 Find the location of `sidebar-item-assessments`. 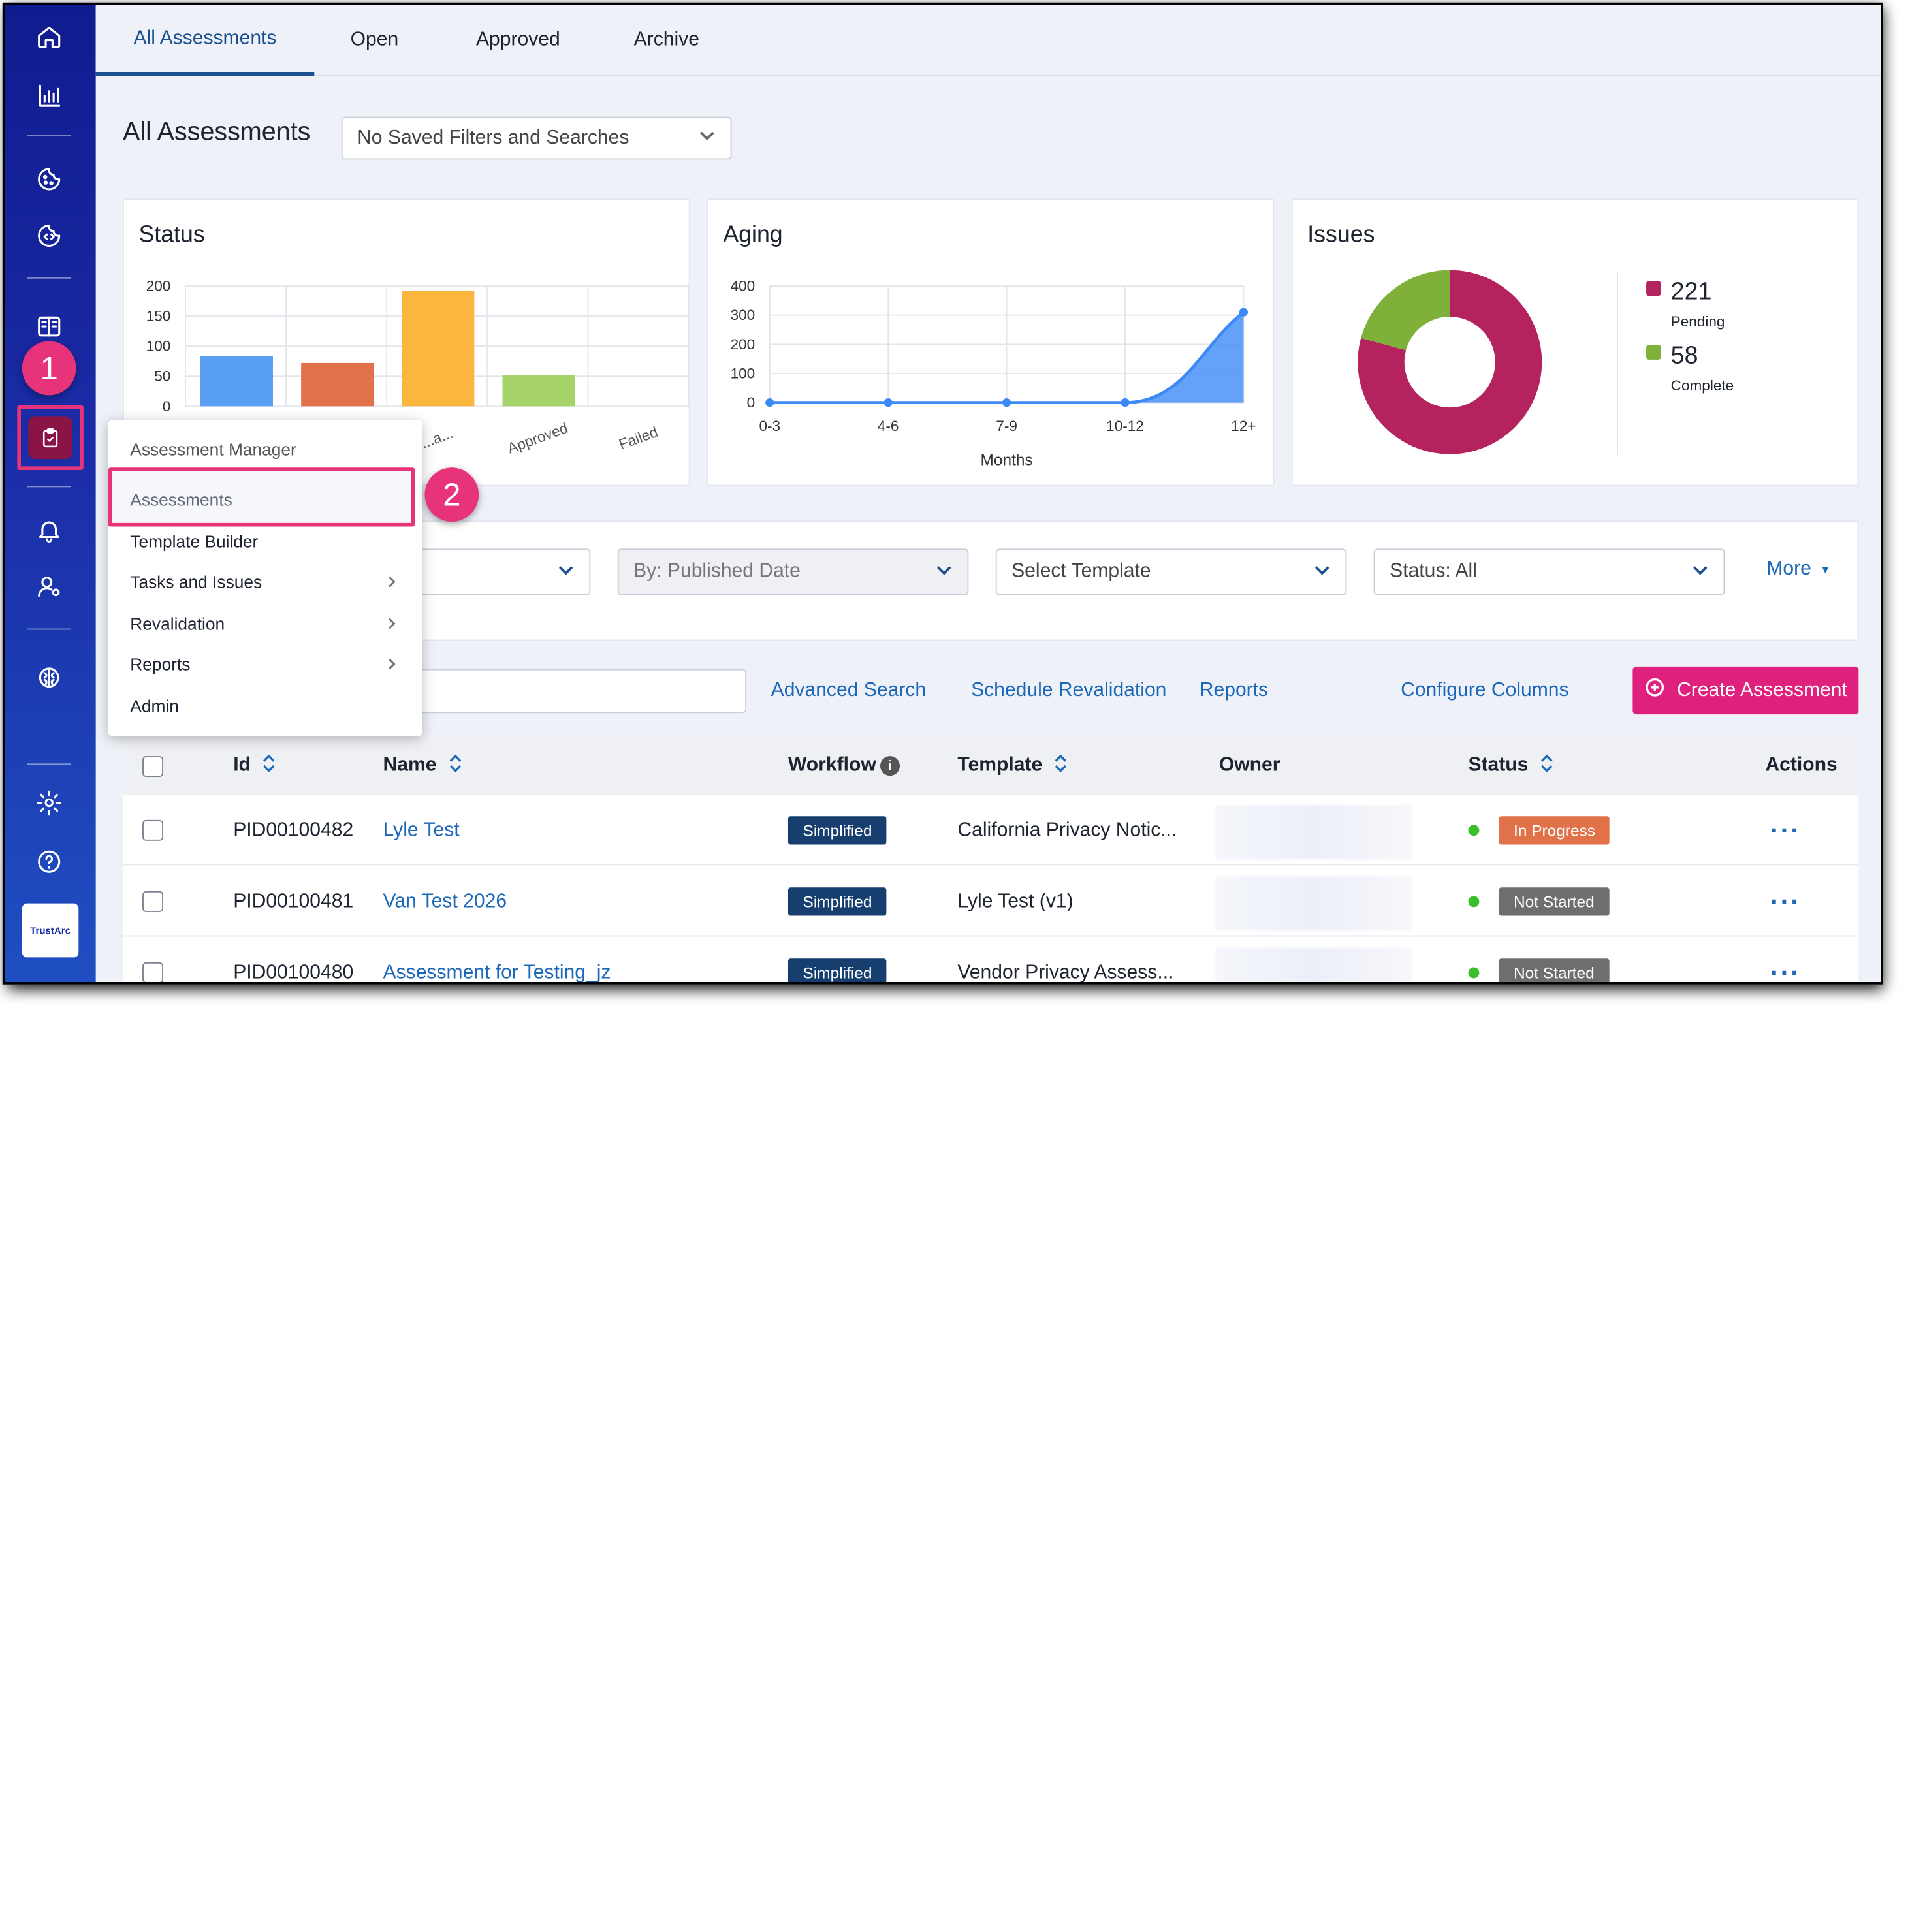

sidebar-item-assessments is located at coordinates (50, 438).